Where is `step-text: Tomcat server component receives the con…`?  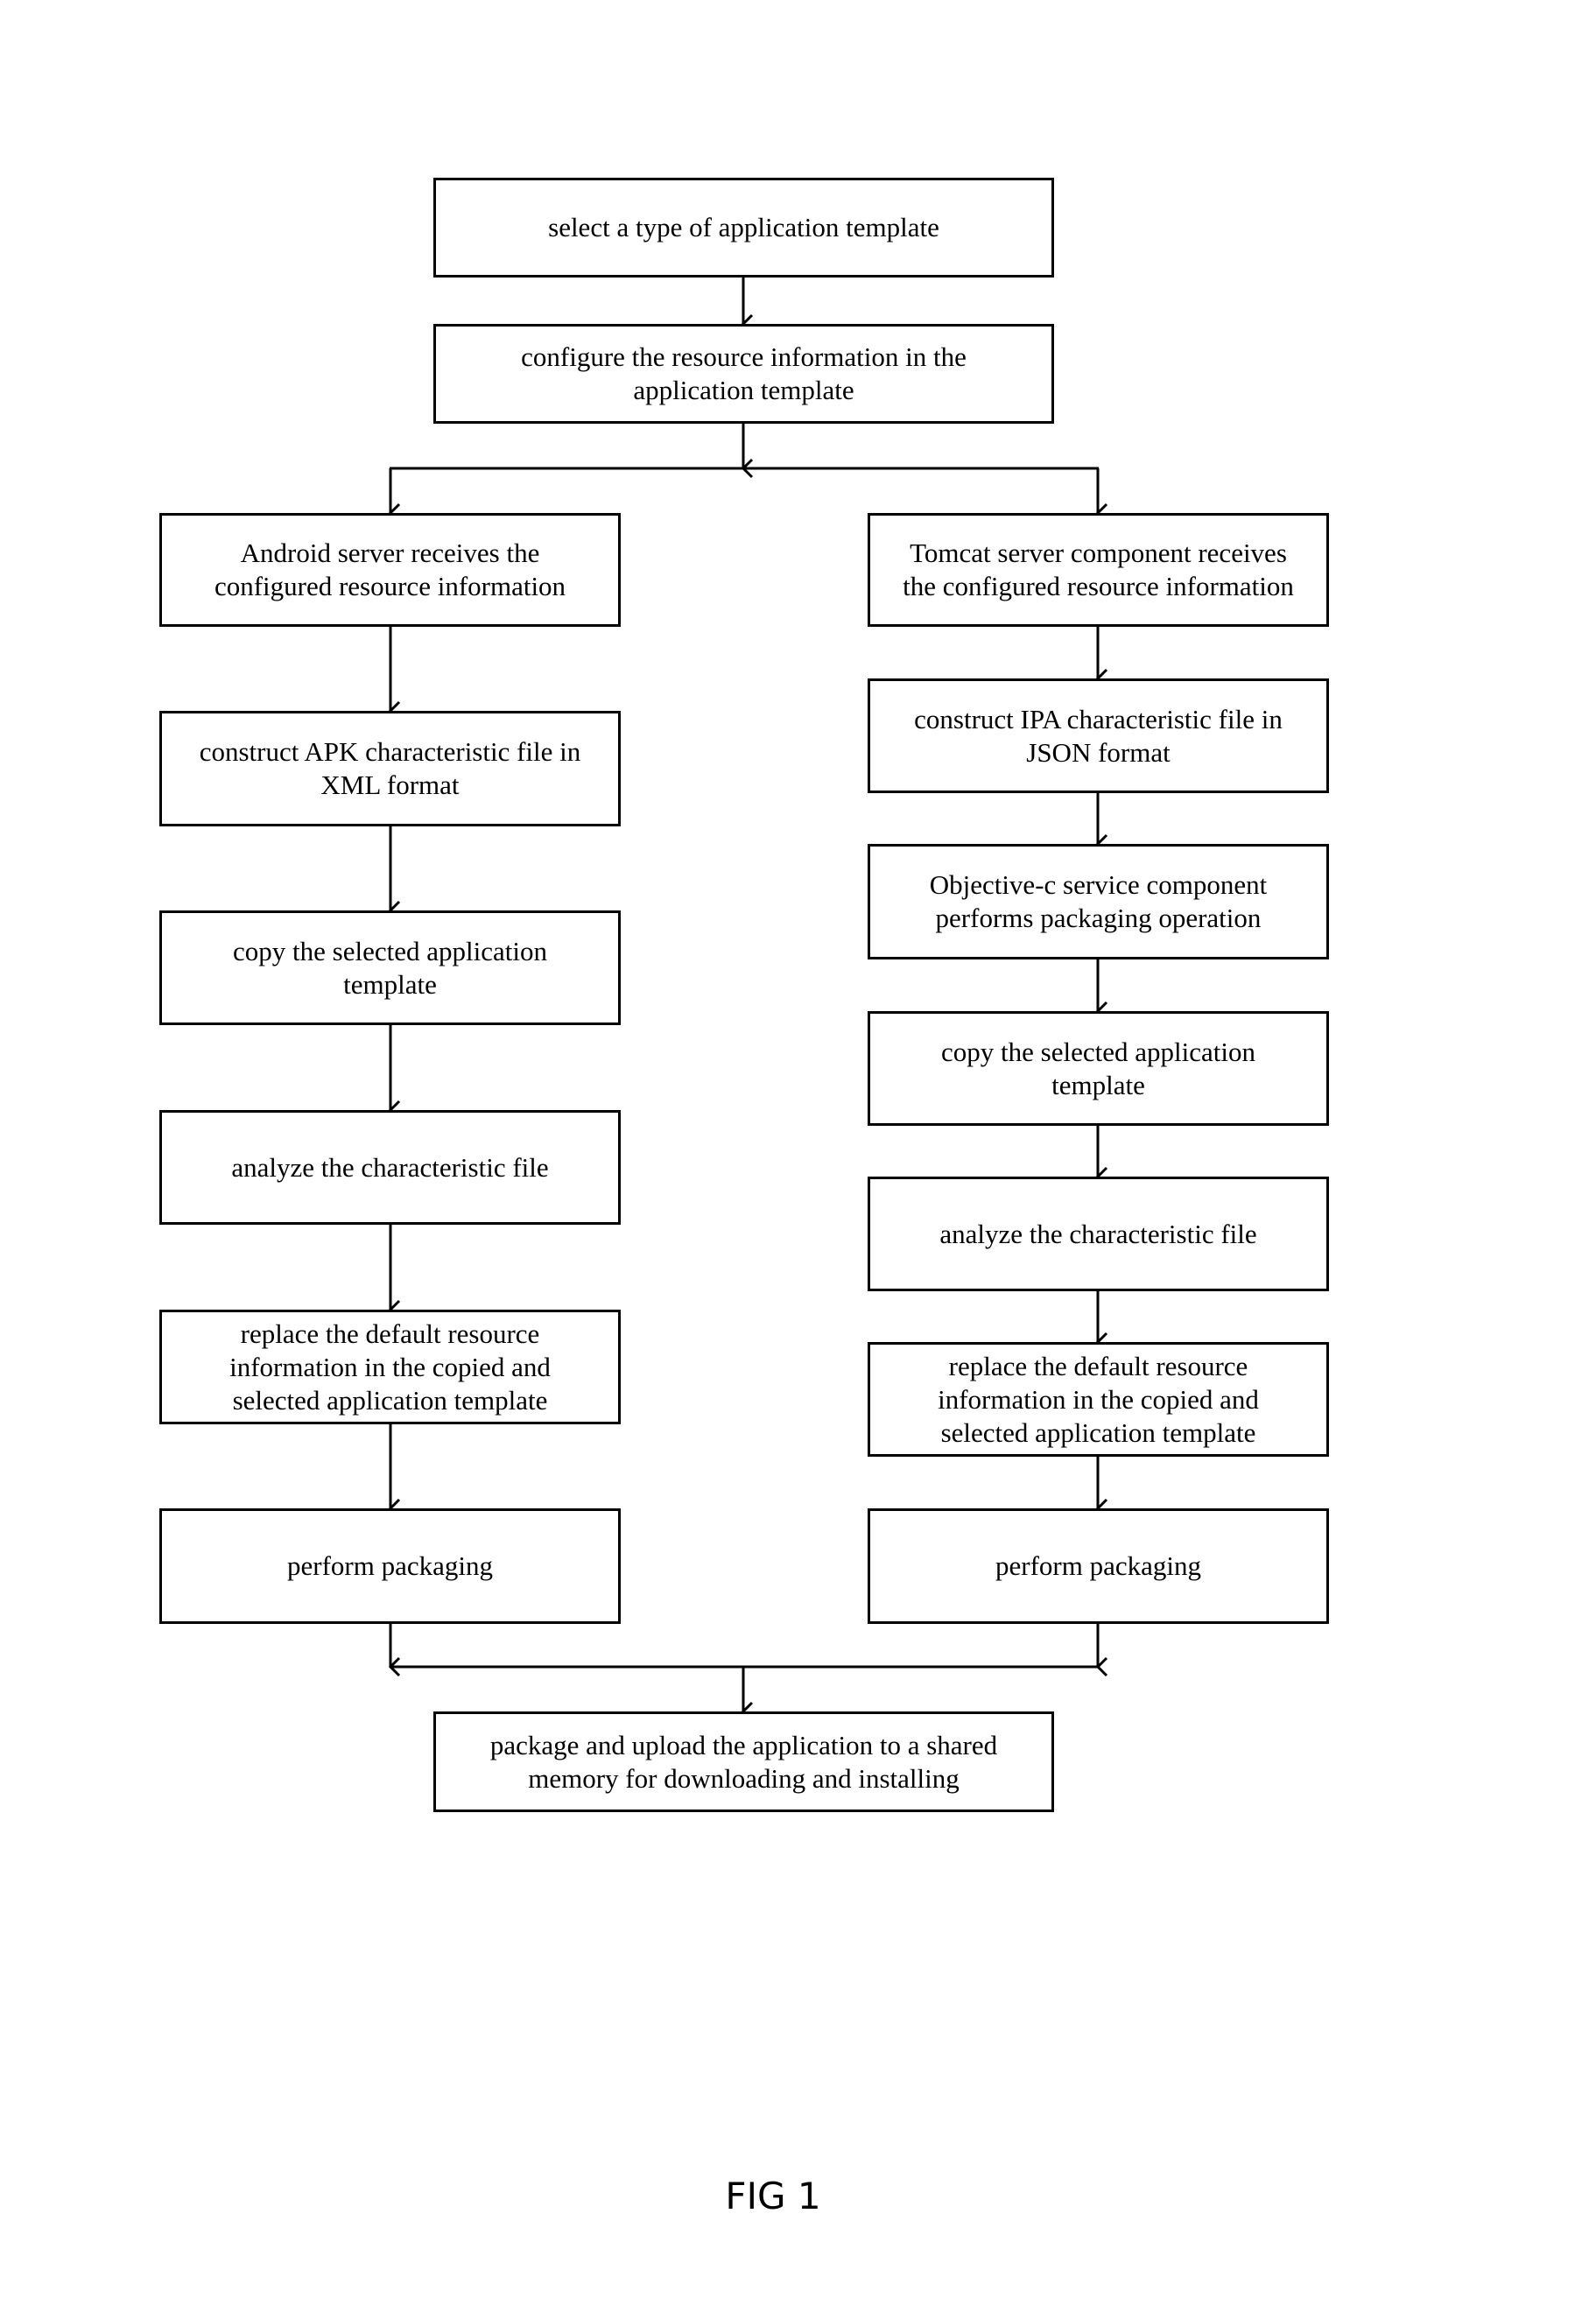
step-text: Tomcat server component receives the con… is located at coordinates (1098, 569).